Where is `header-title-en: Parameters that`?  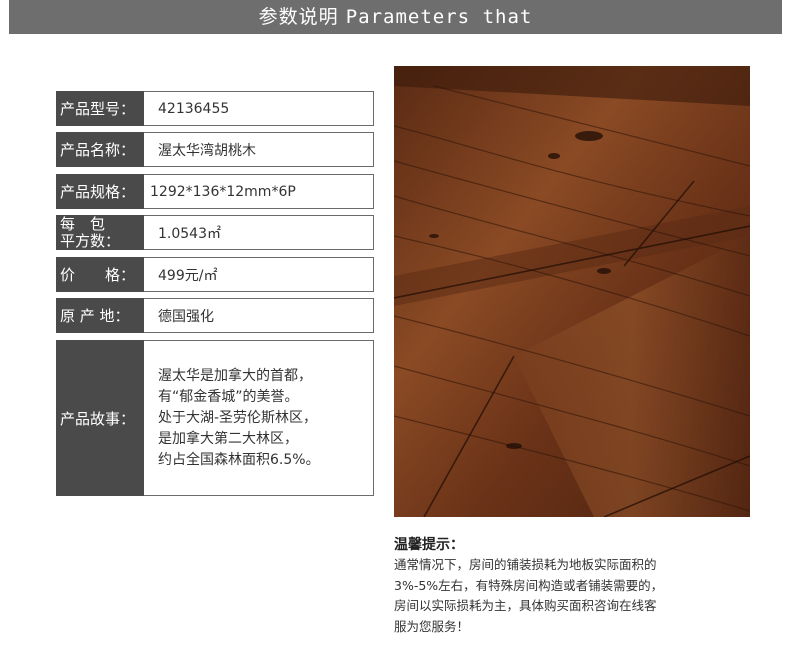 header-title-en: Parameters that is located at coordinates (439, 17).